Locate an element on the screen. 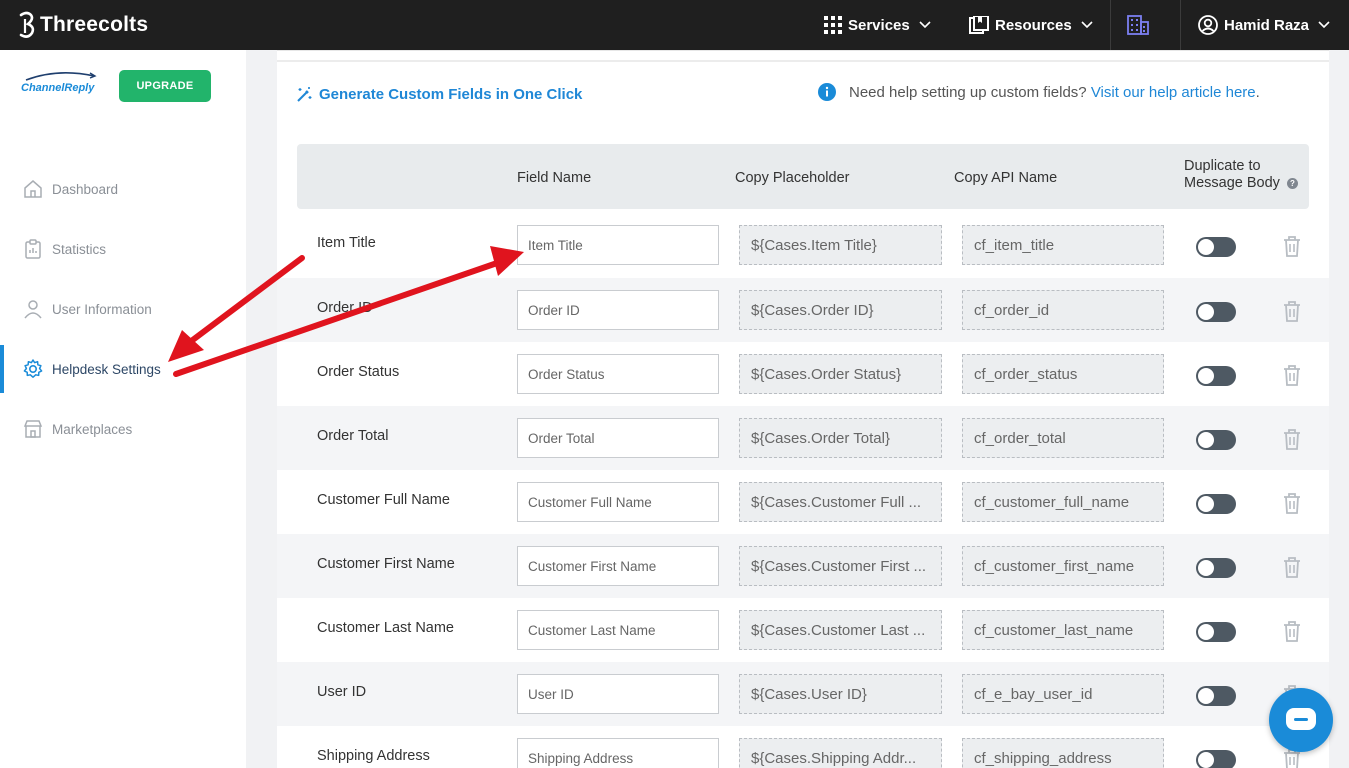  field-name-input: Customer Last Name is located at coordinates (618, 630).